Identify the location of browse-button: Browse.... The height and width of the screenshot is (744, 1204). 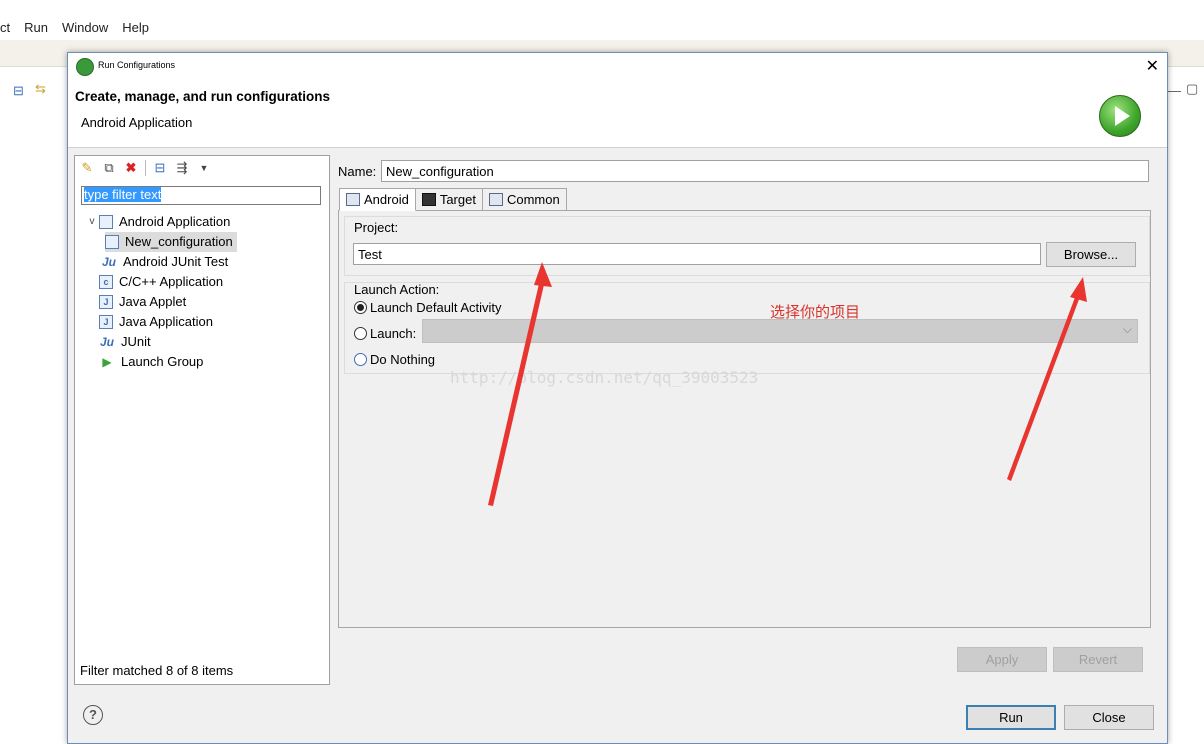
(1091, 254).